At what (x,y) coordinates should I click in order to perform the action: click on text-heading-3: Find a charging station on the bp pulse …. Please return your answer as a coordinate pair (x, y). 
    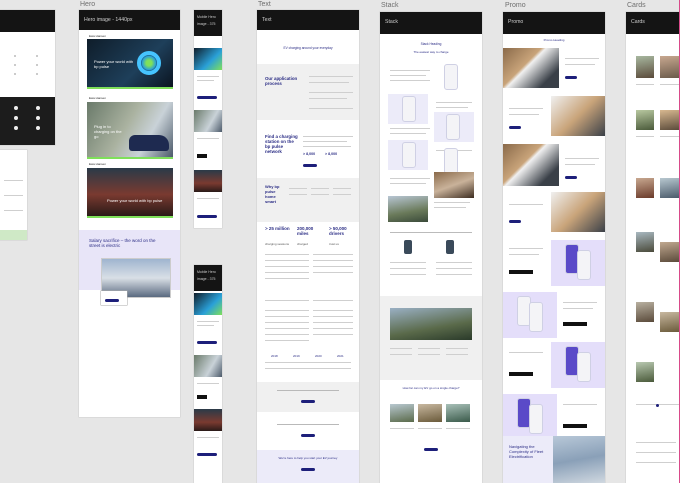
    Looking at the image, I should click on (281, 144).